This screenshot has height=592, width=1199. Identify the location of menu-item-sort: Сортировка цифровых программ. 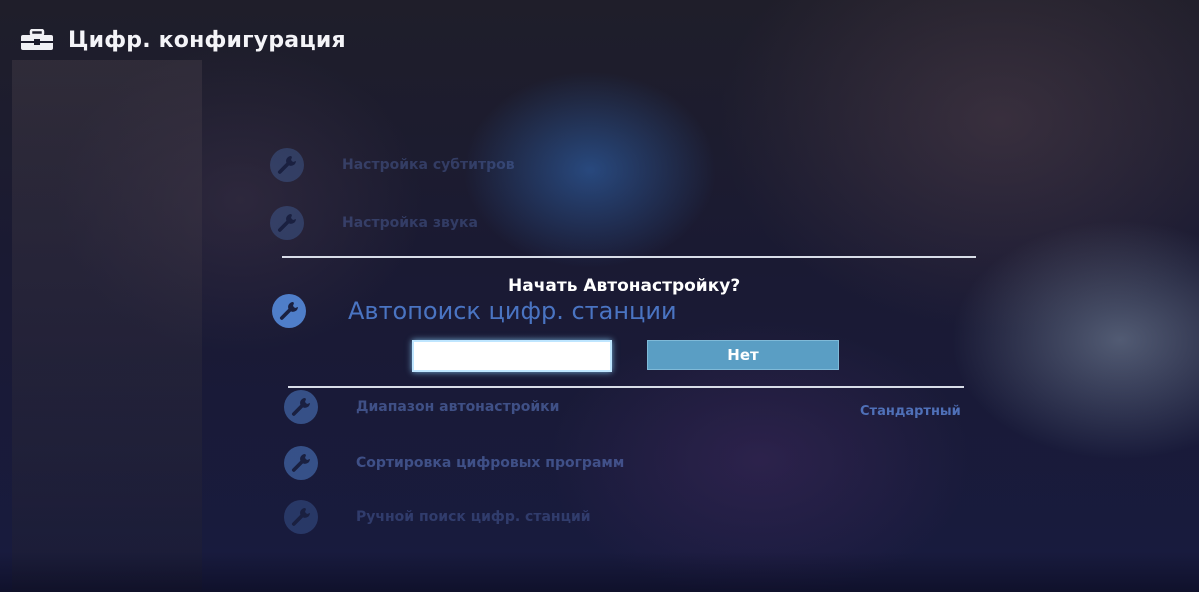
(454, 463).